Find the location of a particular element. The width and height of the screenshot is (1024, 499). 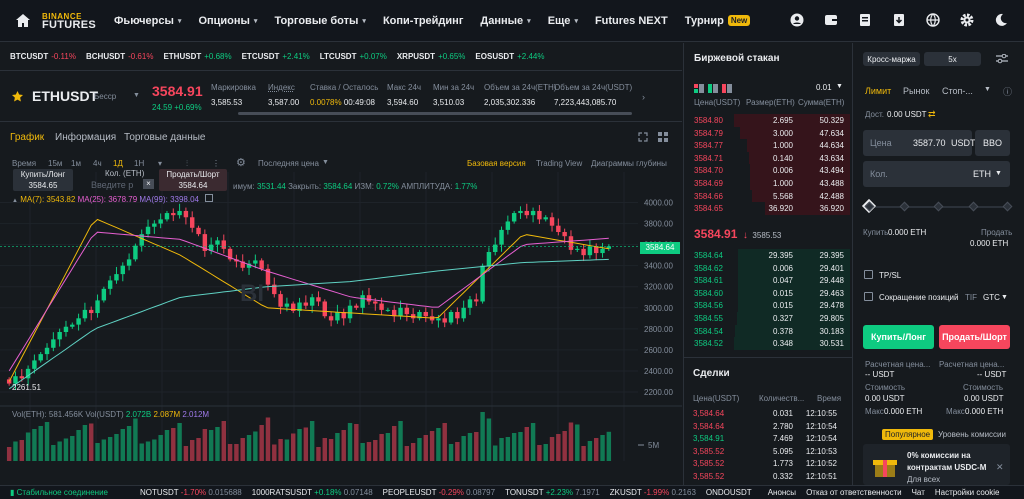

reduce-only-checkbox is located at coordinates (868, 296).